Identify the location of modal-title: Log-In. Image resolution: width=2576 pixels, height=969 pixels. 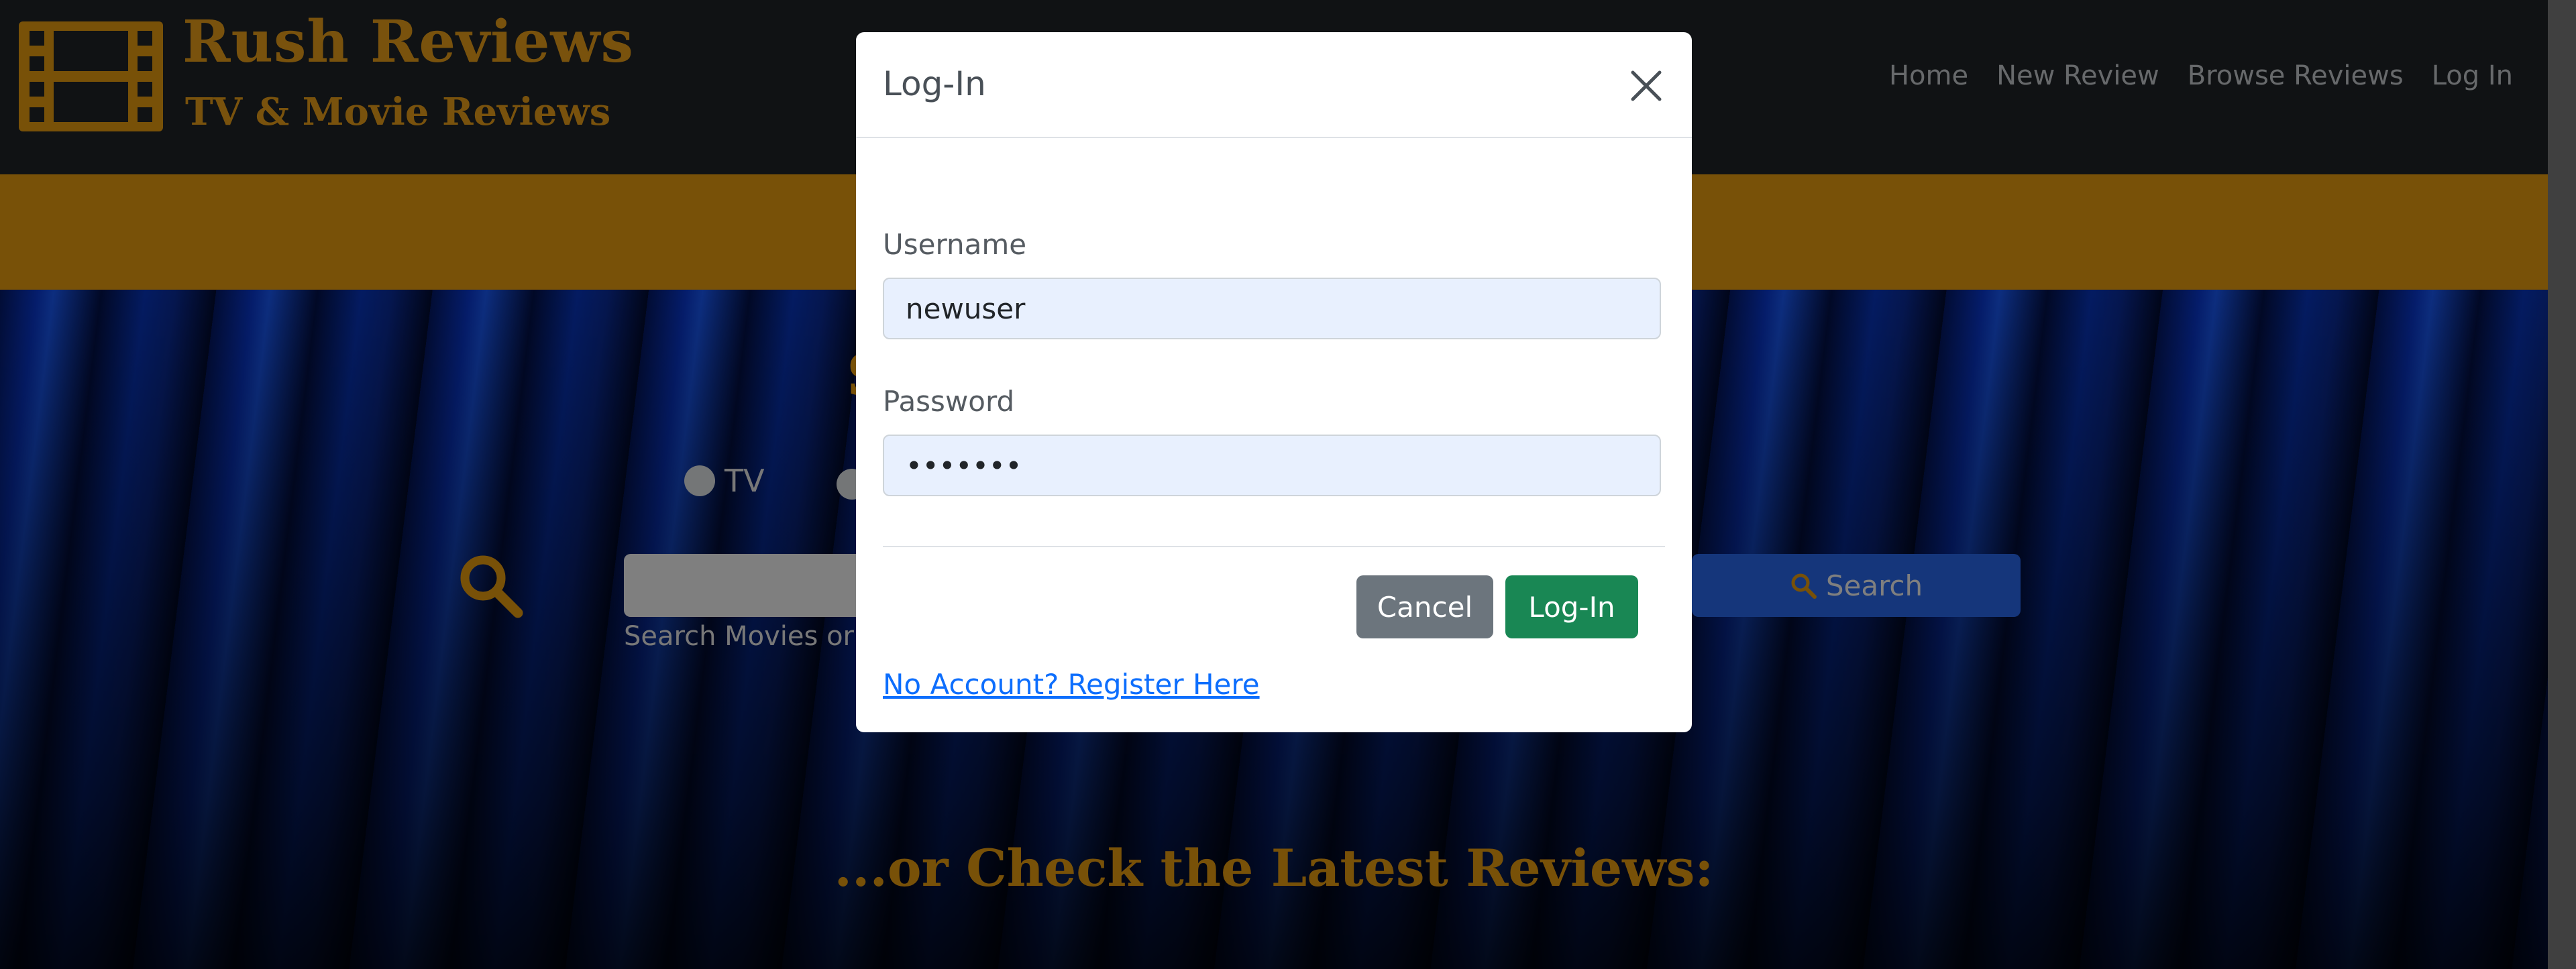
(934, 83).